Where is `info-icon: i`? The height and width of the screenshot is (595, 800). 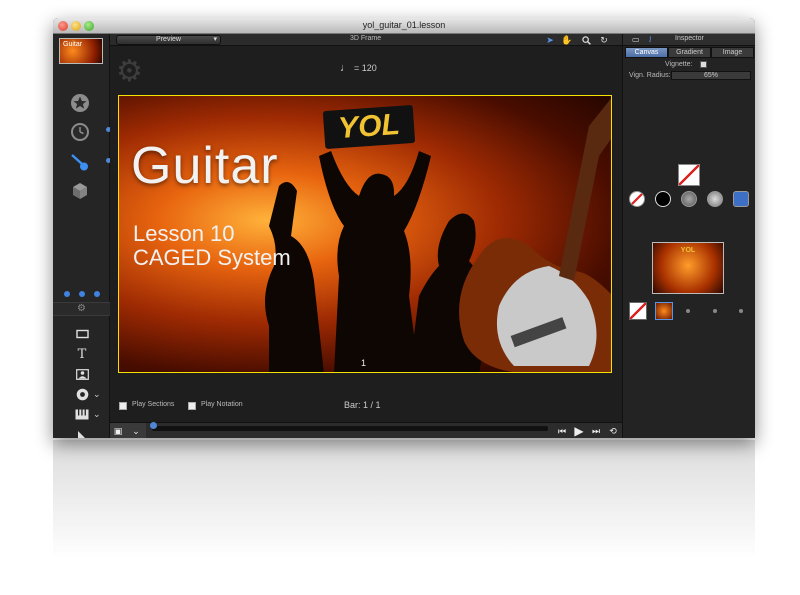 info-icon: i is located at coordinates (650, 39).